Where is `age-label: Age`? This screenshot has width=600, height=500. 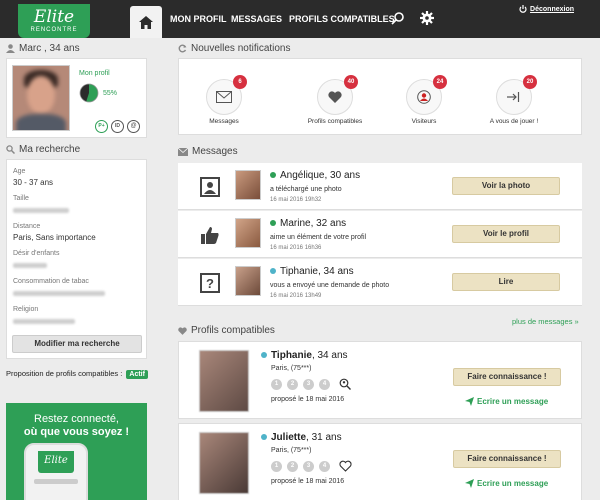 age-label: Age is located at coordinates (19, 171).